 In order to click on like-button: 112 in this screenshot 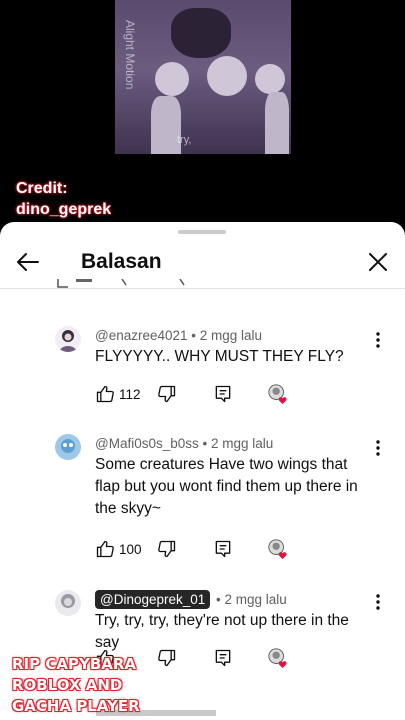, I will do `click(118, 394)`.